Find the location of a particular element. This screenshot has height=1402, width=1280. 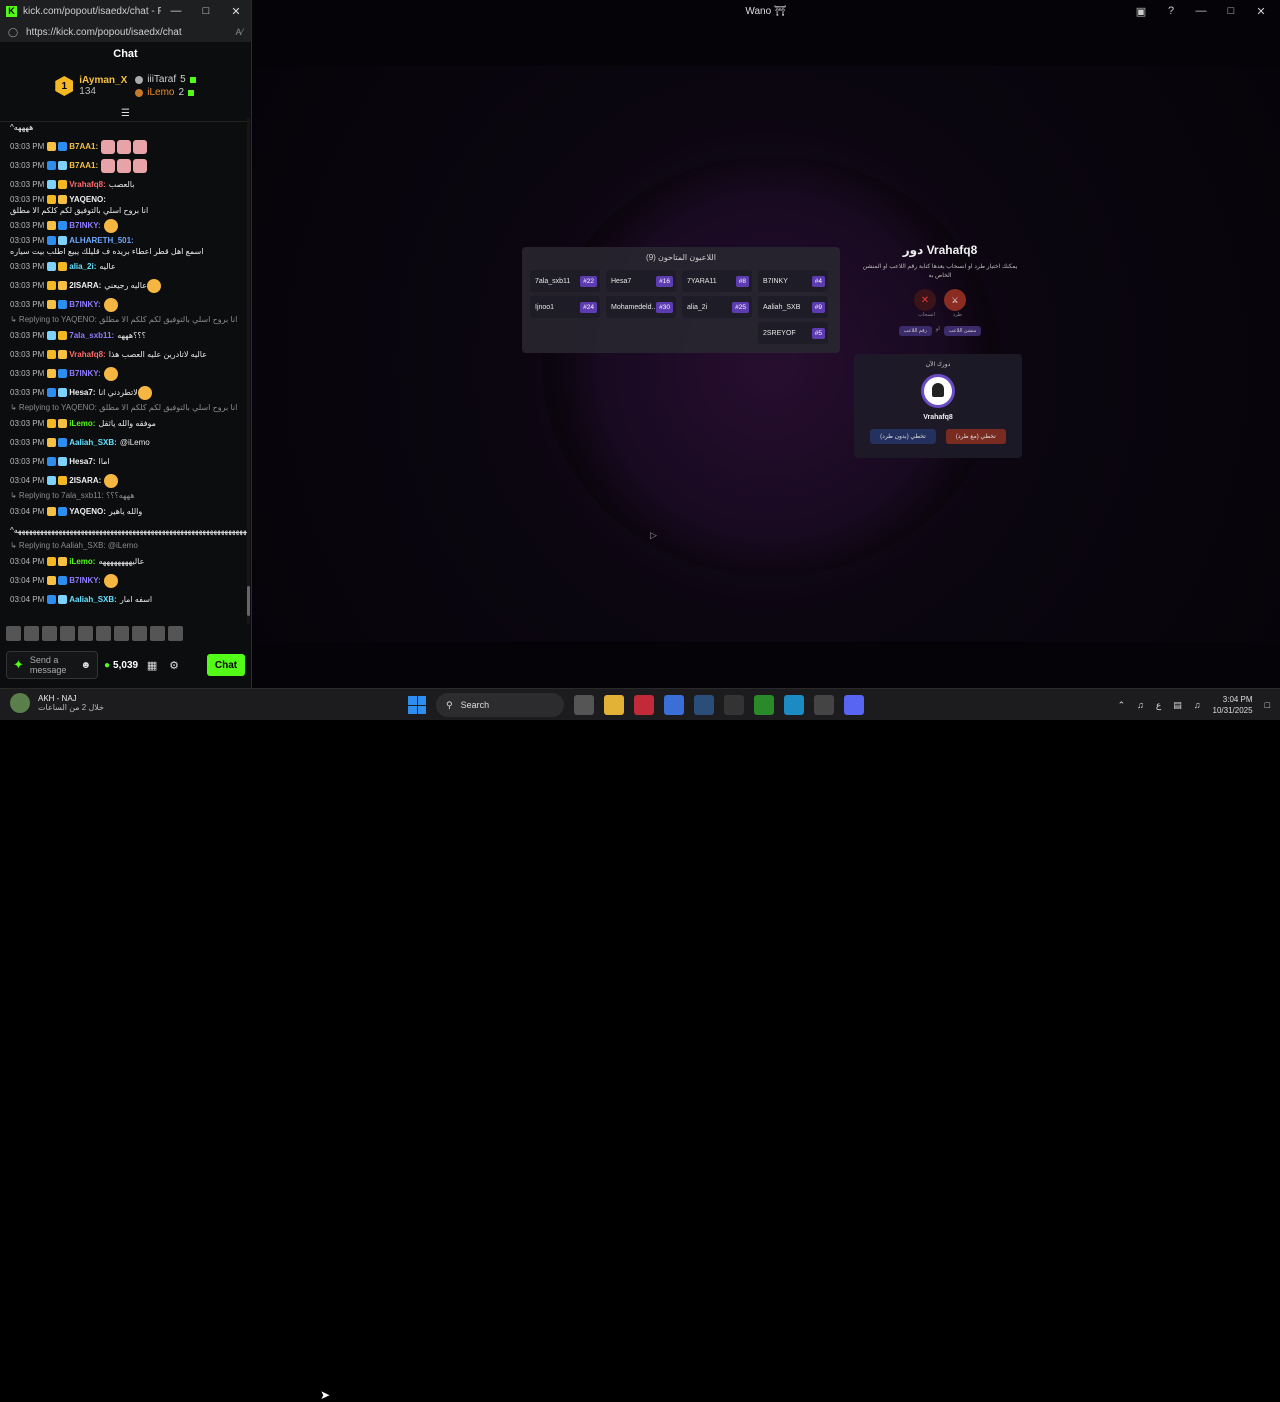

emote-icon is located at coordinates (110, 304).